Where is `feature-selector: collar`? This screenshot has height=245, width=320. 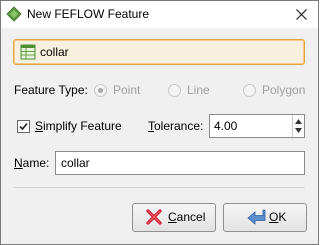
feature-selector: collar is located at coordinates (159, 52).